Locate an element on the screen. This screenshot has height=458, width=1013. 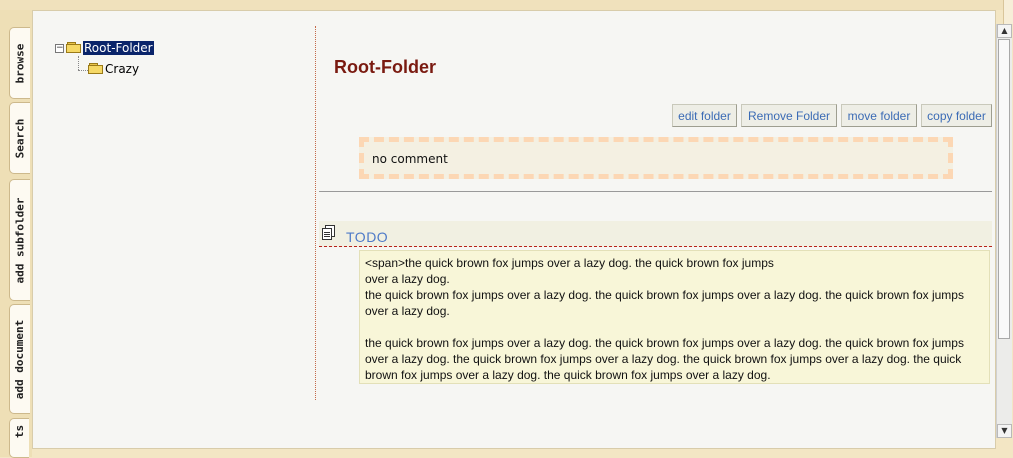
scroll-down-icon: ▼ is located at coordinates (1004, 431).